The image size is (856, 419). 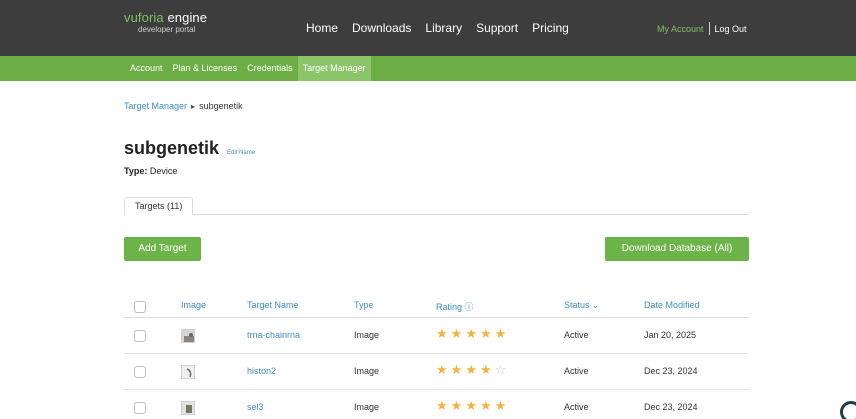 What do you see at coordinates (848, 410) in the screenshot?
I see `corner-badge-icon` at bounding box center [848, 410].